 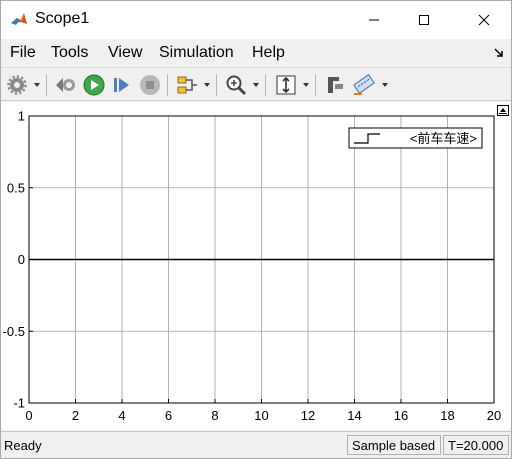 What do you see at coordinates (196, 53) in the screenshot?
I see `menu-simulation: Simulation` at bounding box center [196, 53].